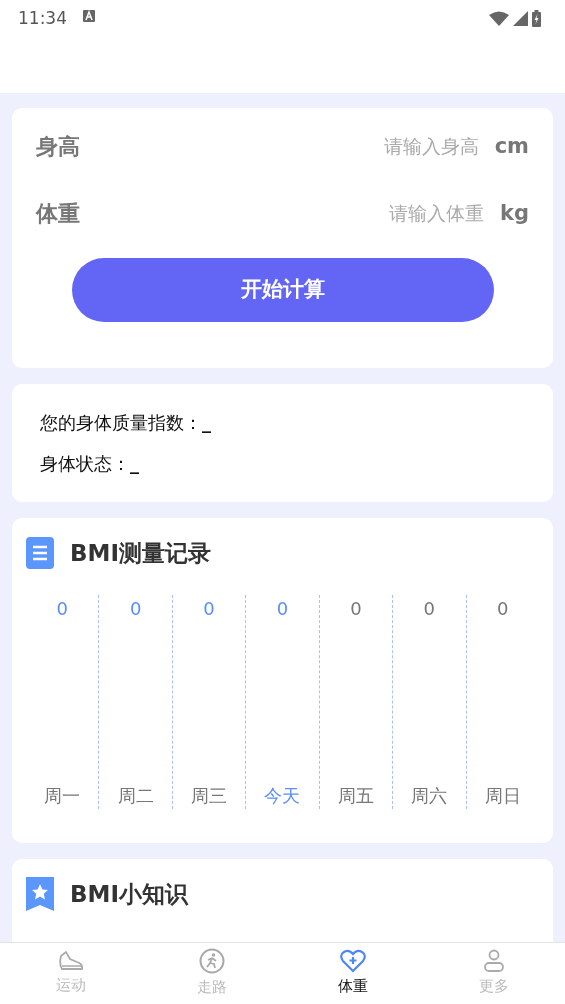  What do you see at coordinates (429, 795) in the screenshot?
I see `day-label: 周六` at bounding box center [429, 795].